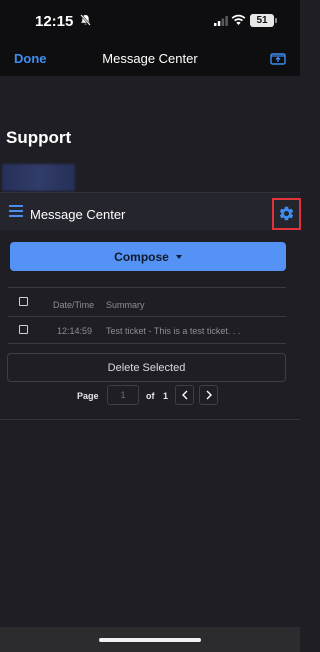 Image resolution: width=320 pixels, height=652 pixels. What do you see at coordinates (75, 331) in the screenshot?
I see `row-time: 12:14:59` at bounding box center [75, 331].